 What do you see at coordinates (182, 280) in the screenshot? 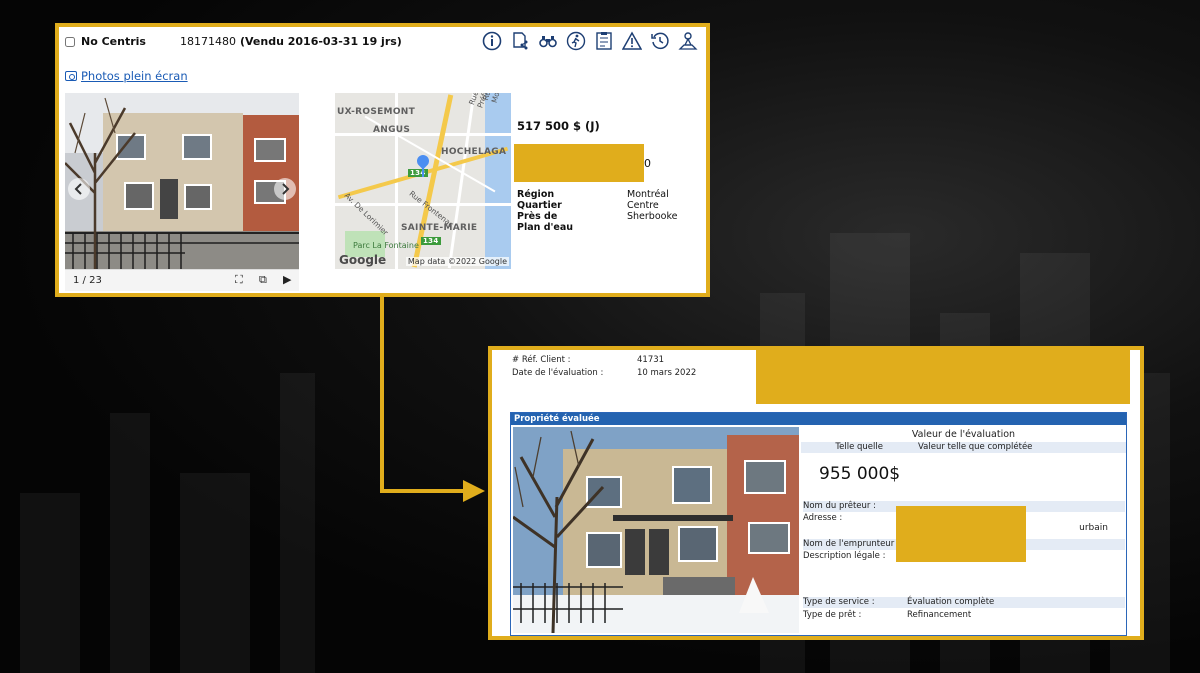
I see `photo-controls: 1 / 23 ⛶ ⧉ ▶` at bounding box center [182, 280].